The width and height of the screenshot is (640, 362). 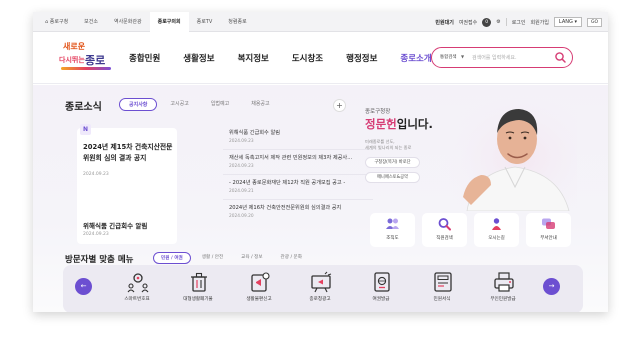 I want to click on service-label: 종로청광고, so click(x=320, y=299).